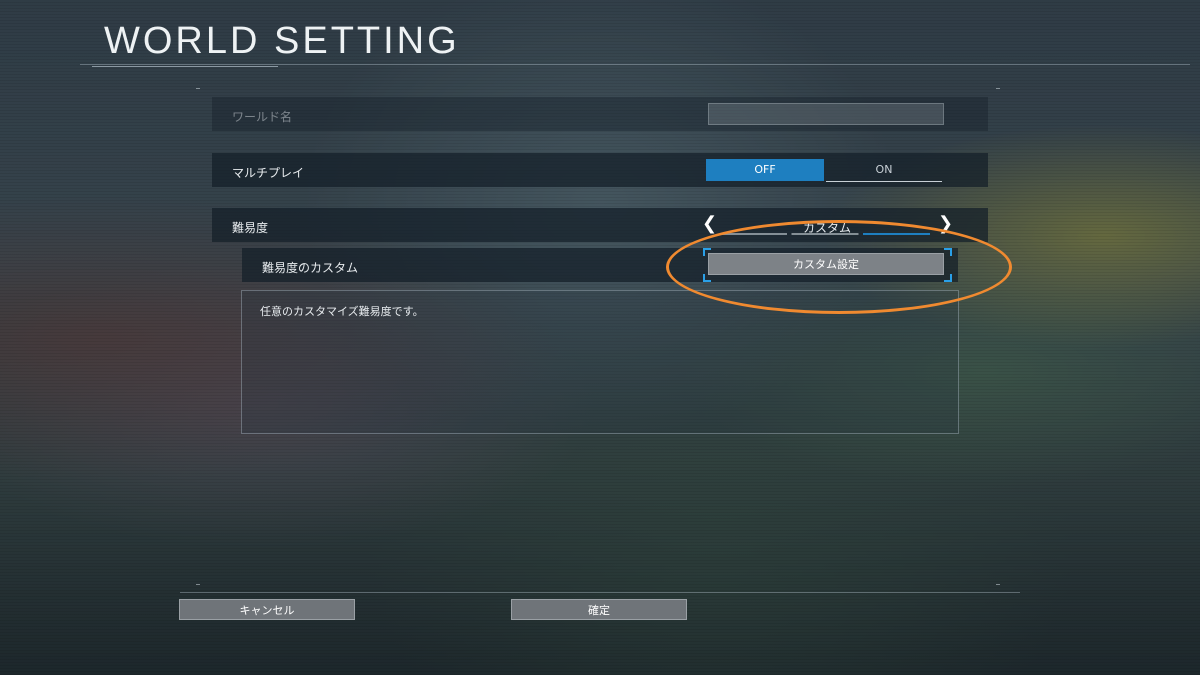 Image resolution: width=1200 pixels, height=675 pixels. Describe the element at coordinates (884, 170) in the screenshot. I see `multiplayer-on-option: ON` at that location.